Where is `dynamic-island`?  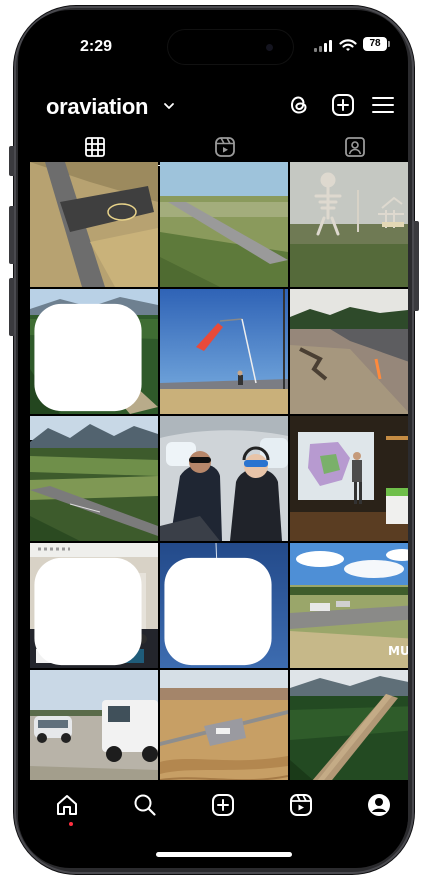
dynamic-island is located at coordinates (230, 47).